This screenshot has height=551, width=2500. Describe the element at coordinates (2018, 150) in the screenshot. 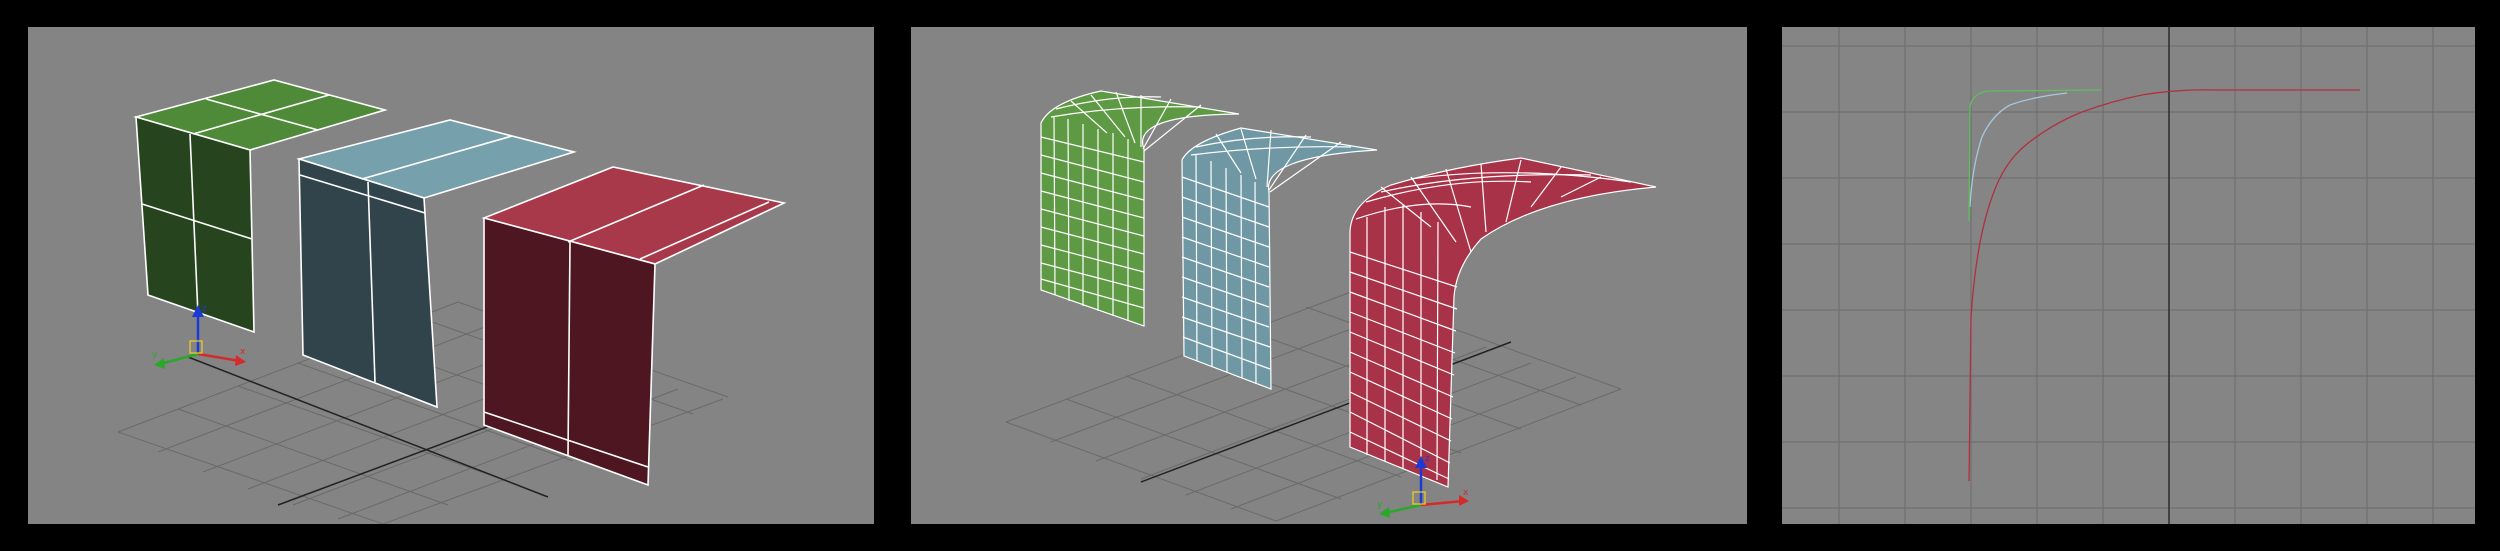

I see `blue-curve` at that location.